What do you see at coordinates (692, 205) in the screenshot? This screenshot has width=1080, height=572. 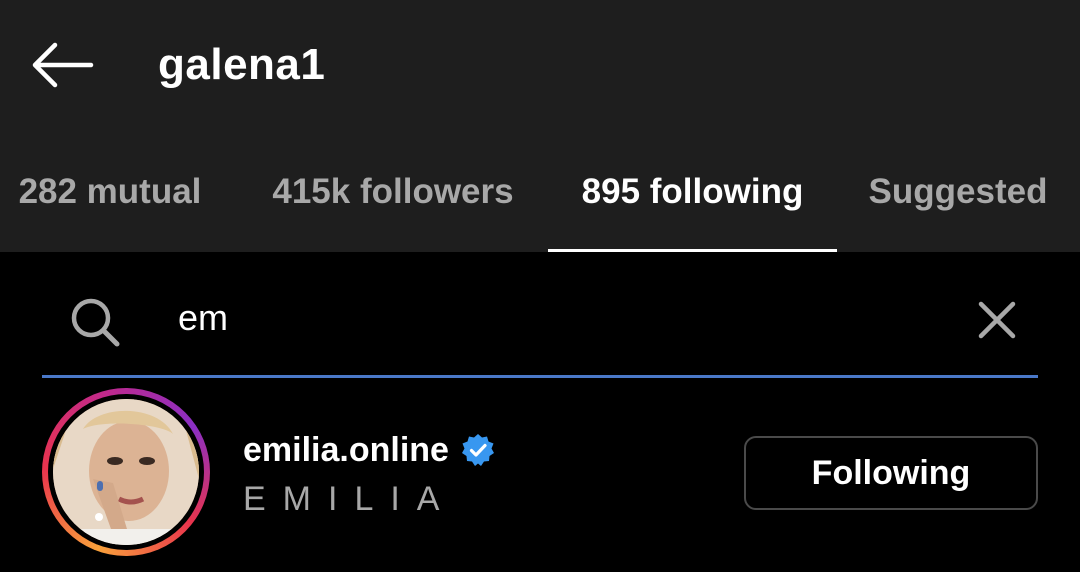 I see `tab-following: 895 following` at bounding box center [692, 205].